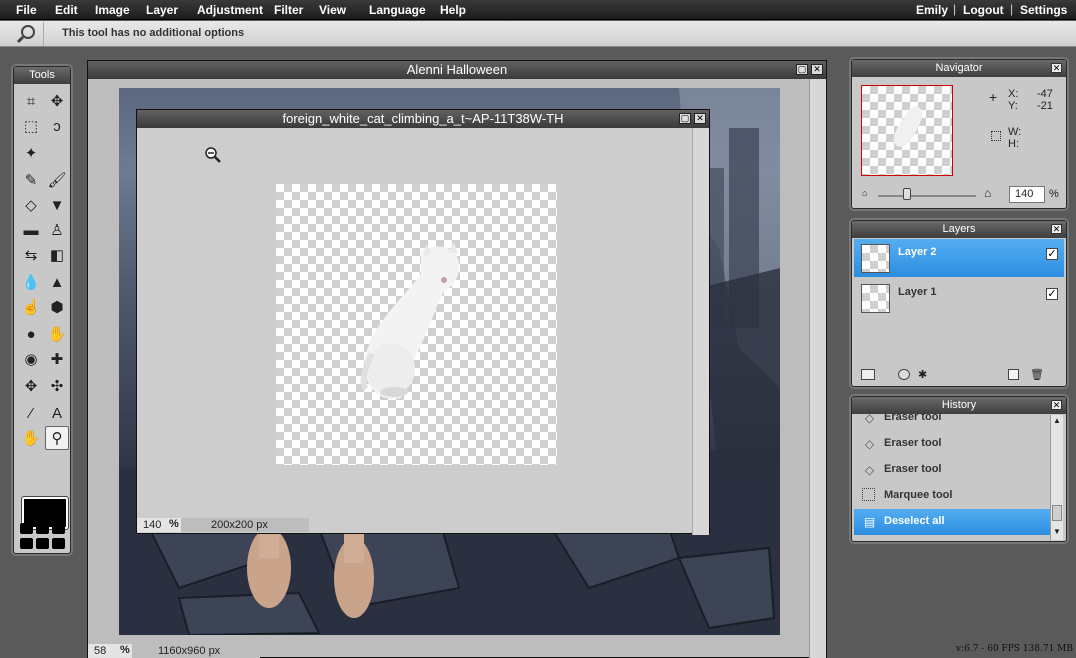 The image size is (1076, 658). I want to click on pencil-tool-icon: ✎, so click(31, 180).